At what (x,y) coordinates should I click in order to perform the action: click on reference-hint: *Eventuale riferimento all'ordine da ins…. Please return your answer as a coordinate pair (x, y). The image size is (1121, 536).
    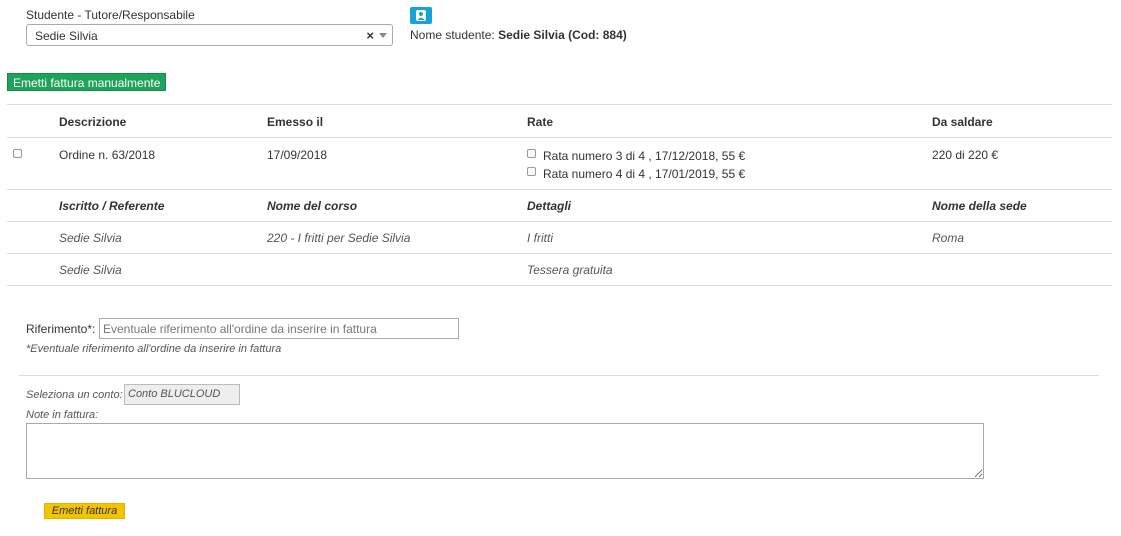
    Looking at the image, I should click on (154, 349).